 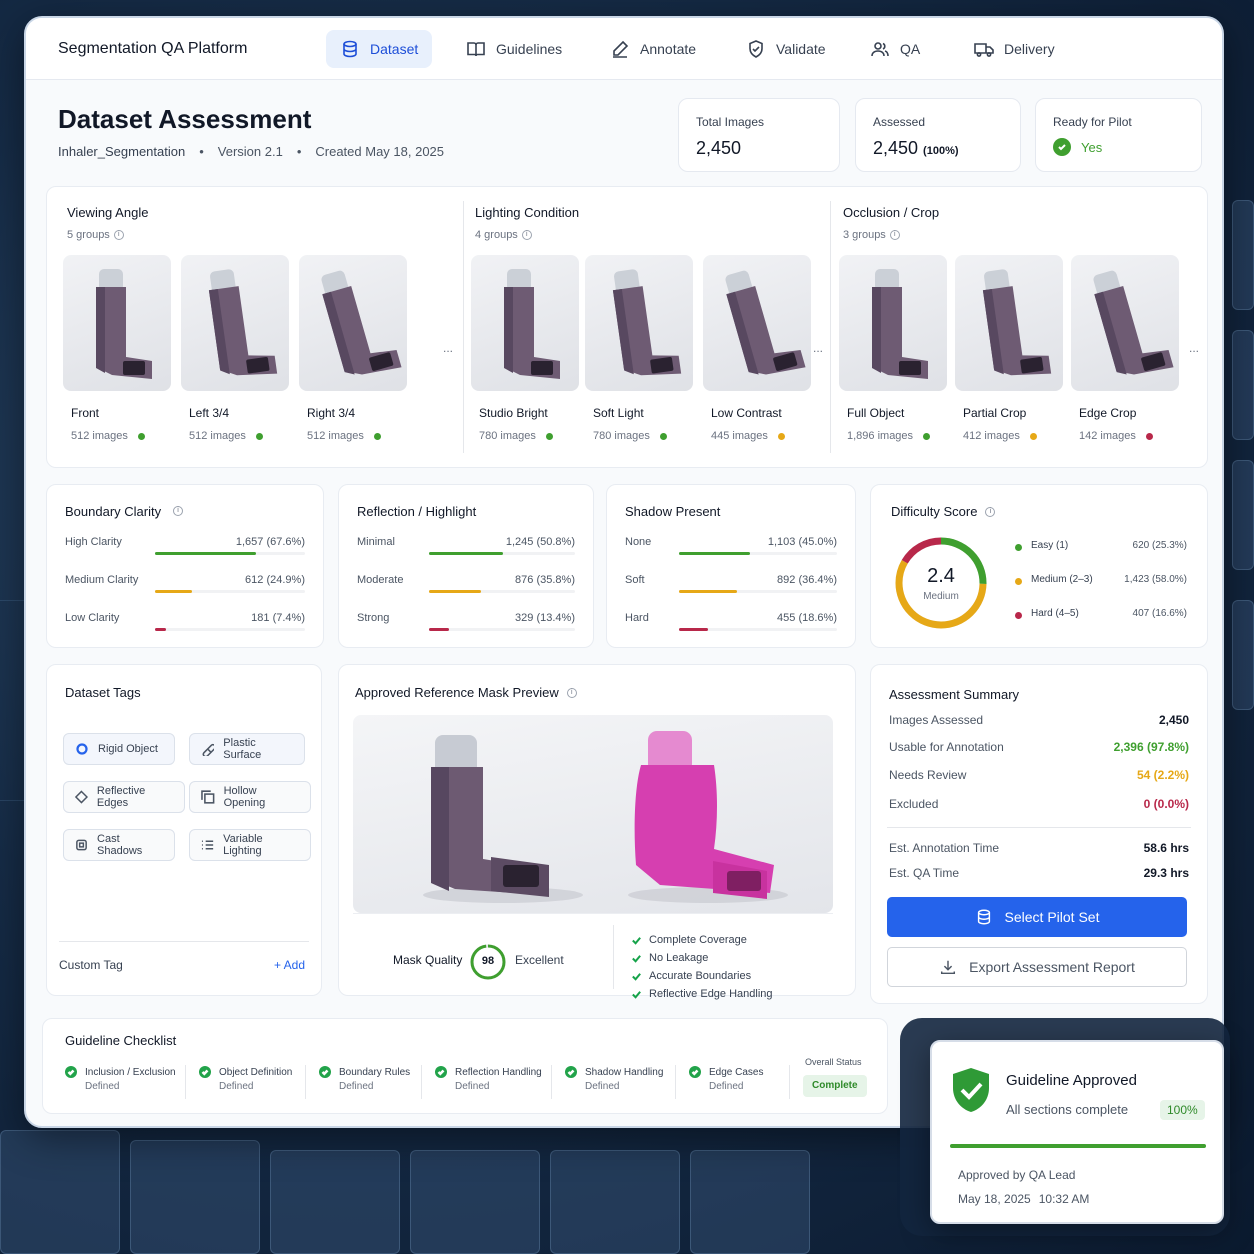 I want to click on checklist-item: Shadow Handling Defined, so click(x=614, y=1078).